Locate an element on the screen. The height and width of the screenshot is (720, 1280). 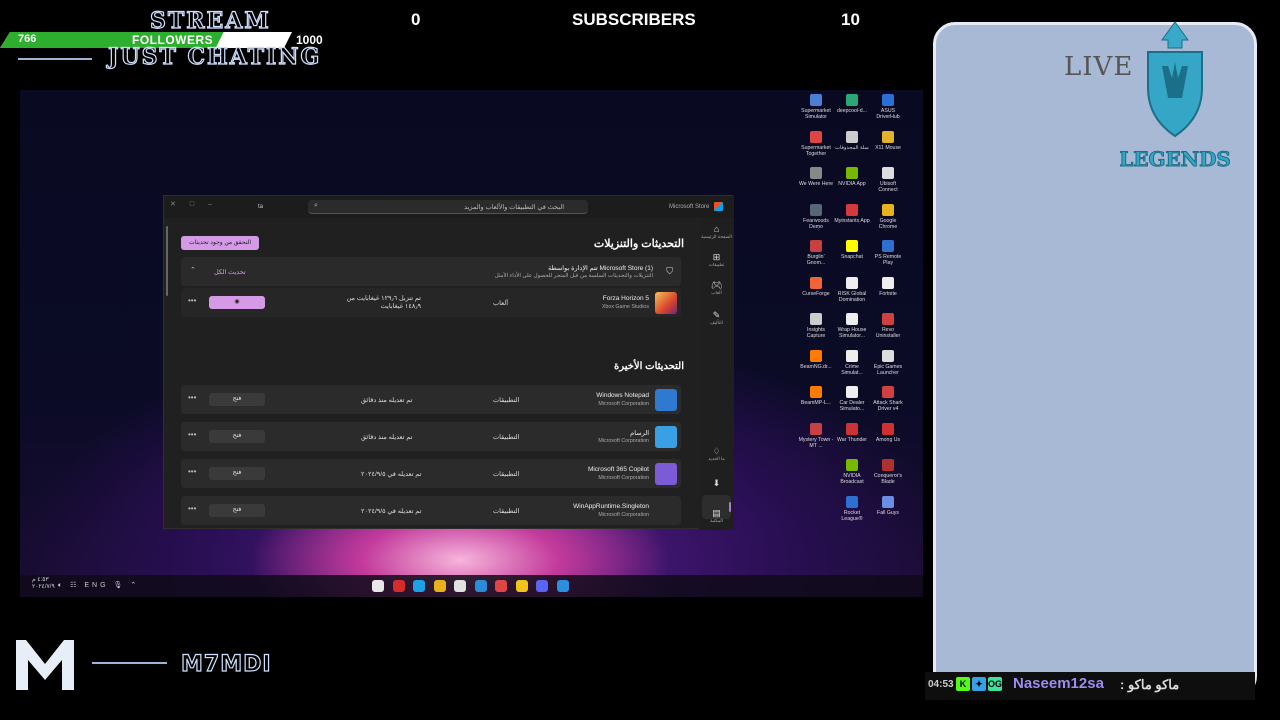
language-indicator: ENG is located at coordinates (96, 585).